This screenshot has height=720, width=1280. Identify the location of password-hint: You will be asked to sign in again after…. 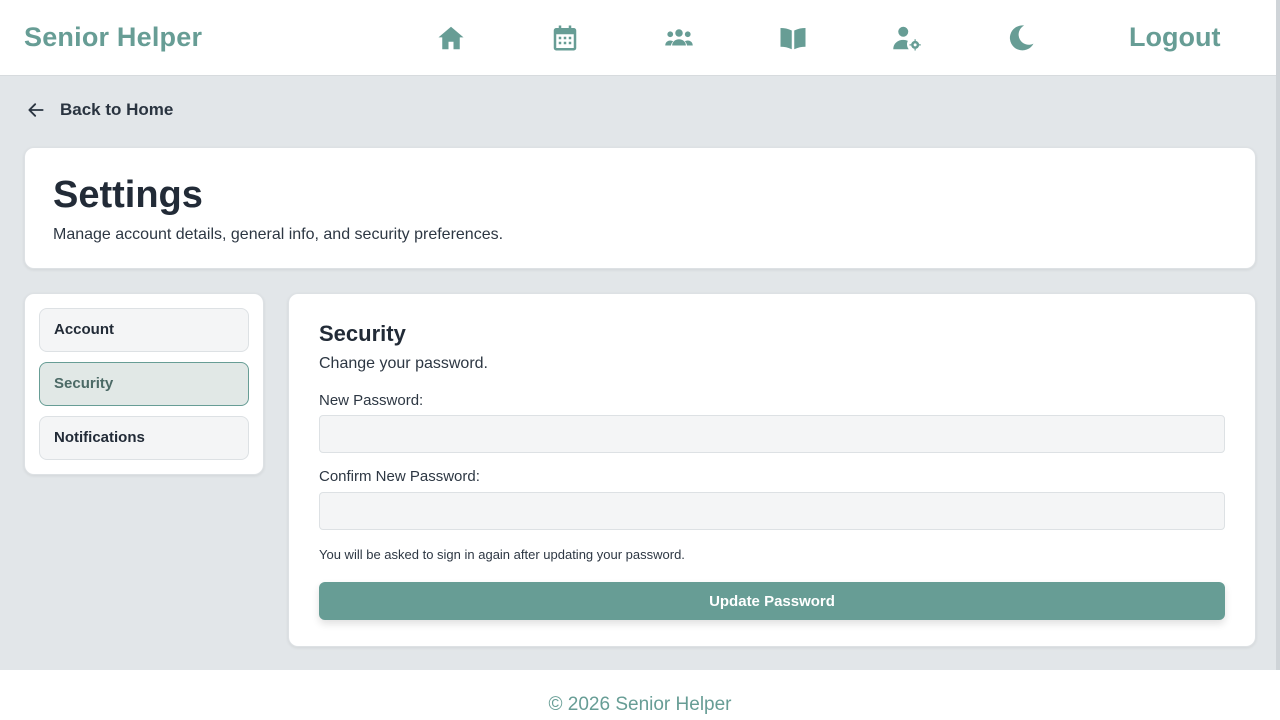
(502, 554).